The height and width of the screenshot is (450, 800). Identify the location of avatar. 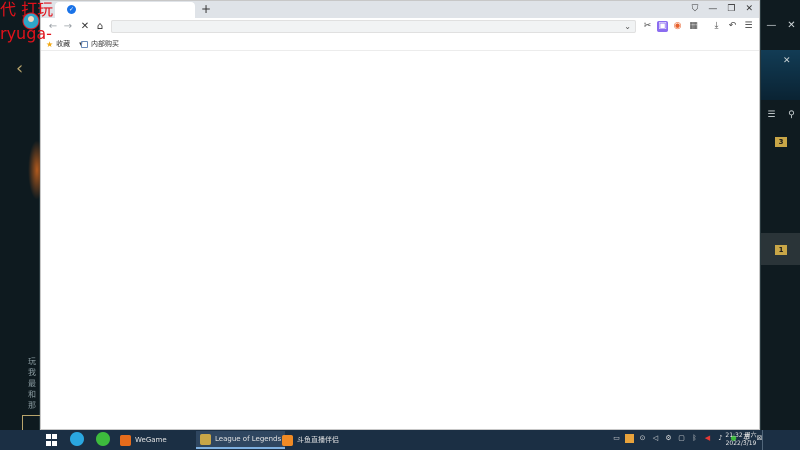
(31, 21).